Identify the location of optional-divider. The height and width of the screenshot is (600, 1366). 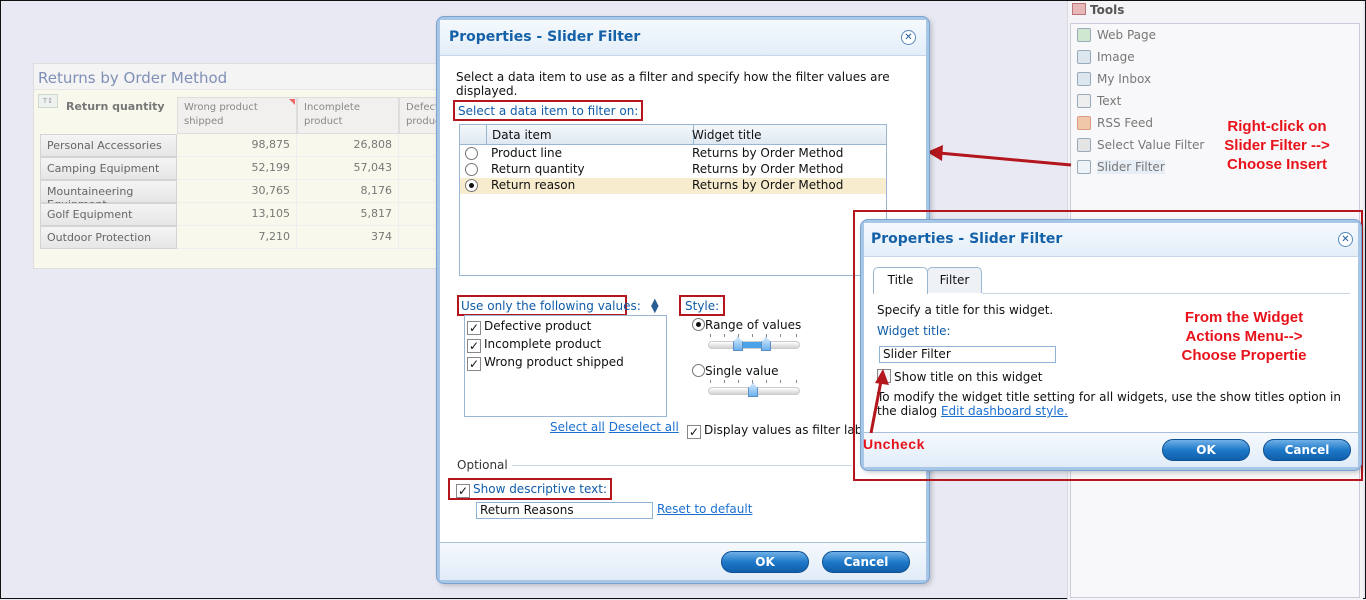
(682, 465).